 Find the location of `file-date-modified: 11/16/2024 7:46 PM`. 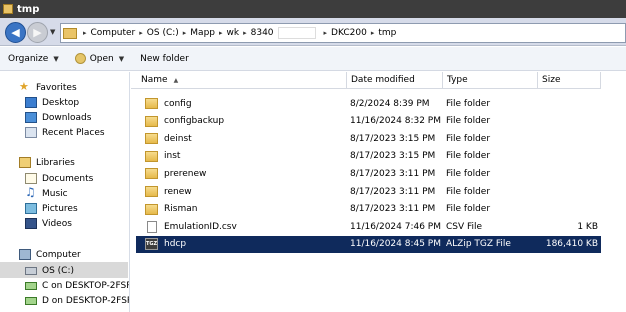

file-date-modified: 11/16/2024 7:46 PM is located at coordinates (395, 226).